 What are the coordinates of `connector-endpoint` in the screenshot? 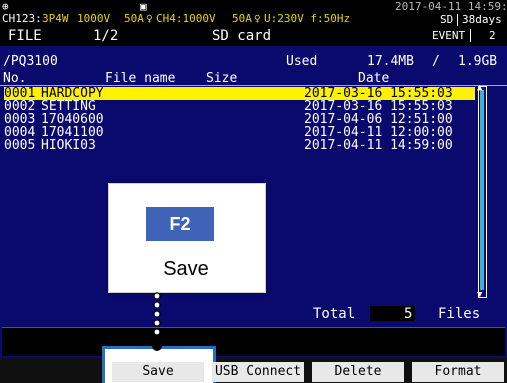 It's located at (157, 346).